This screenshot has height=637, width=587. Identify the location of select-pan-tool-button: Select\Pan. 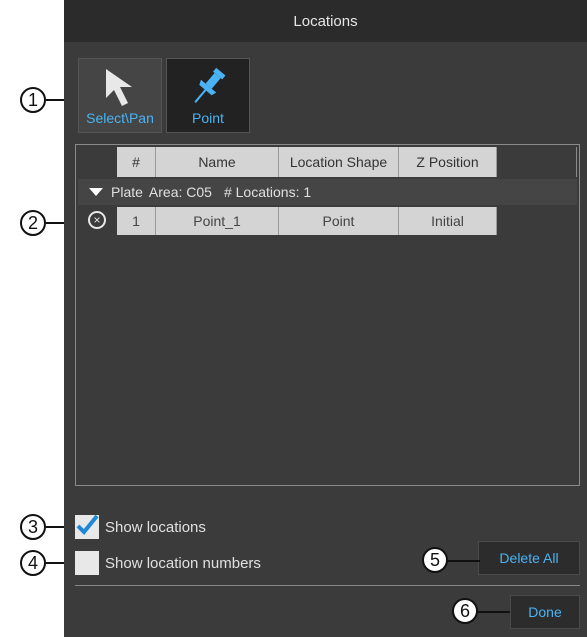
(120, 95).